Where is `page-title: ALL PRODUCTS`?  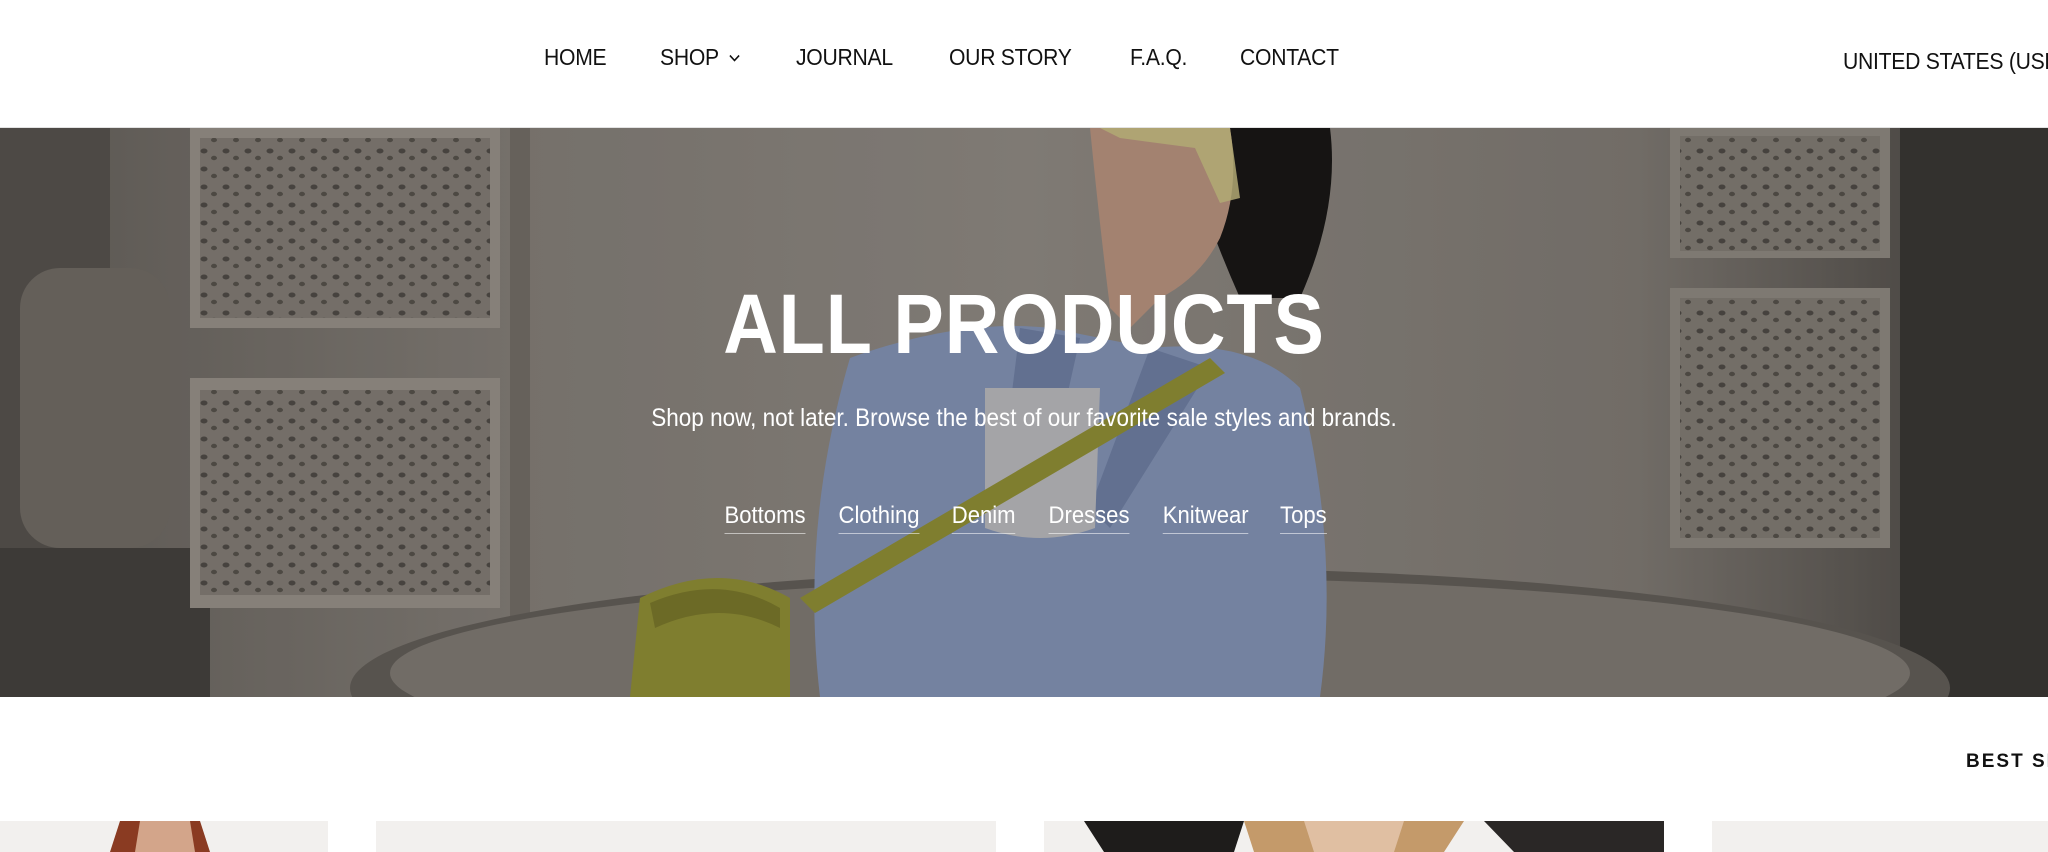
page-title: ALL PRODUCTS is located at coordinates (1024, 324).